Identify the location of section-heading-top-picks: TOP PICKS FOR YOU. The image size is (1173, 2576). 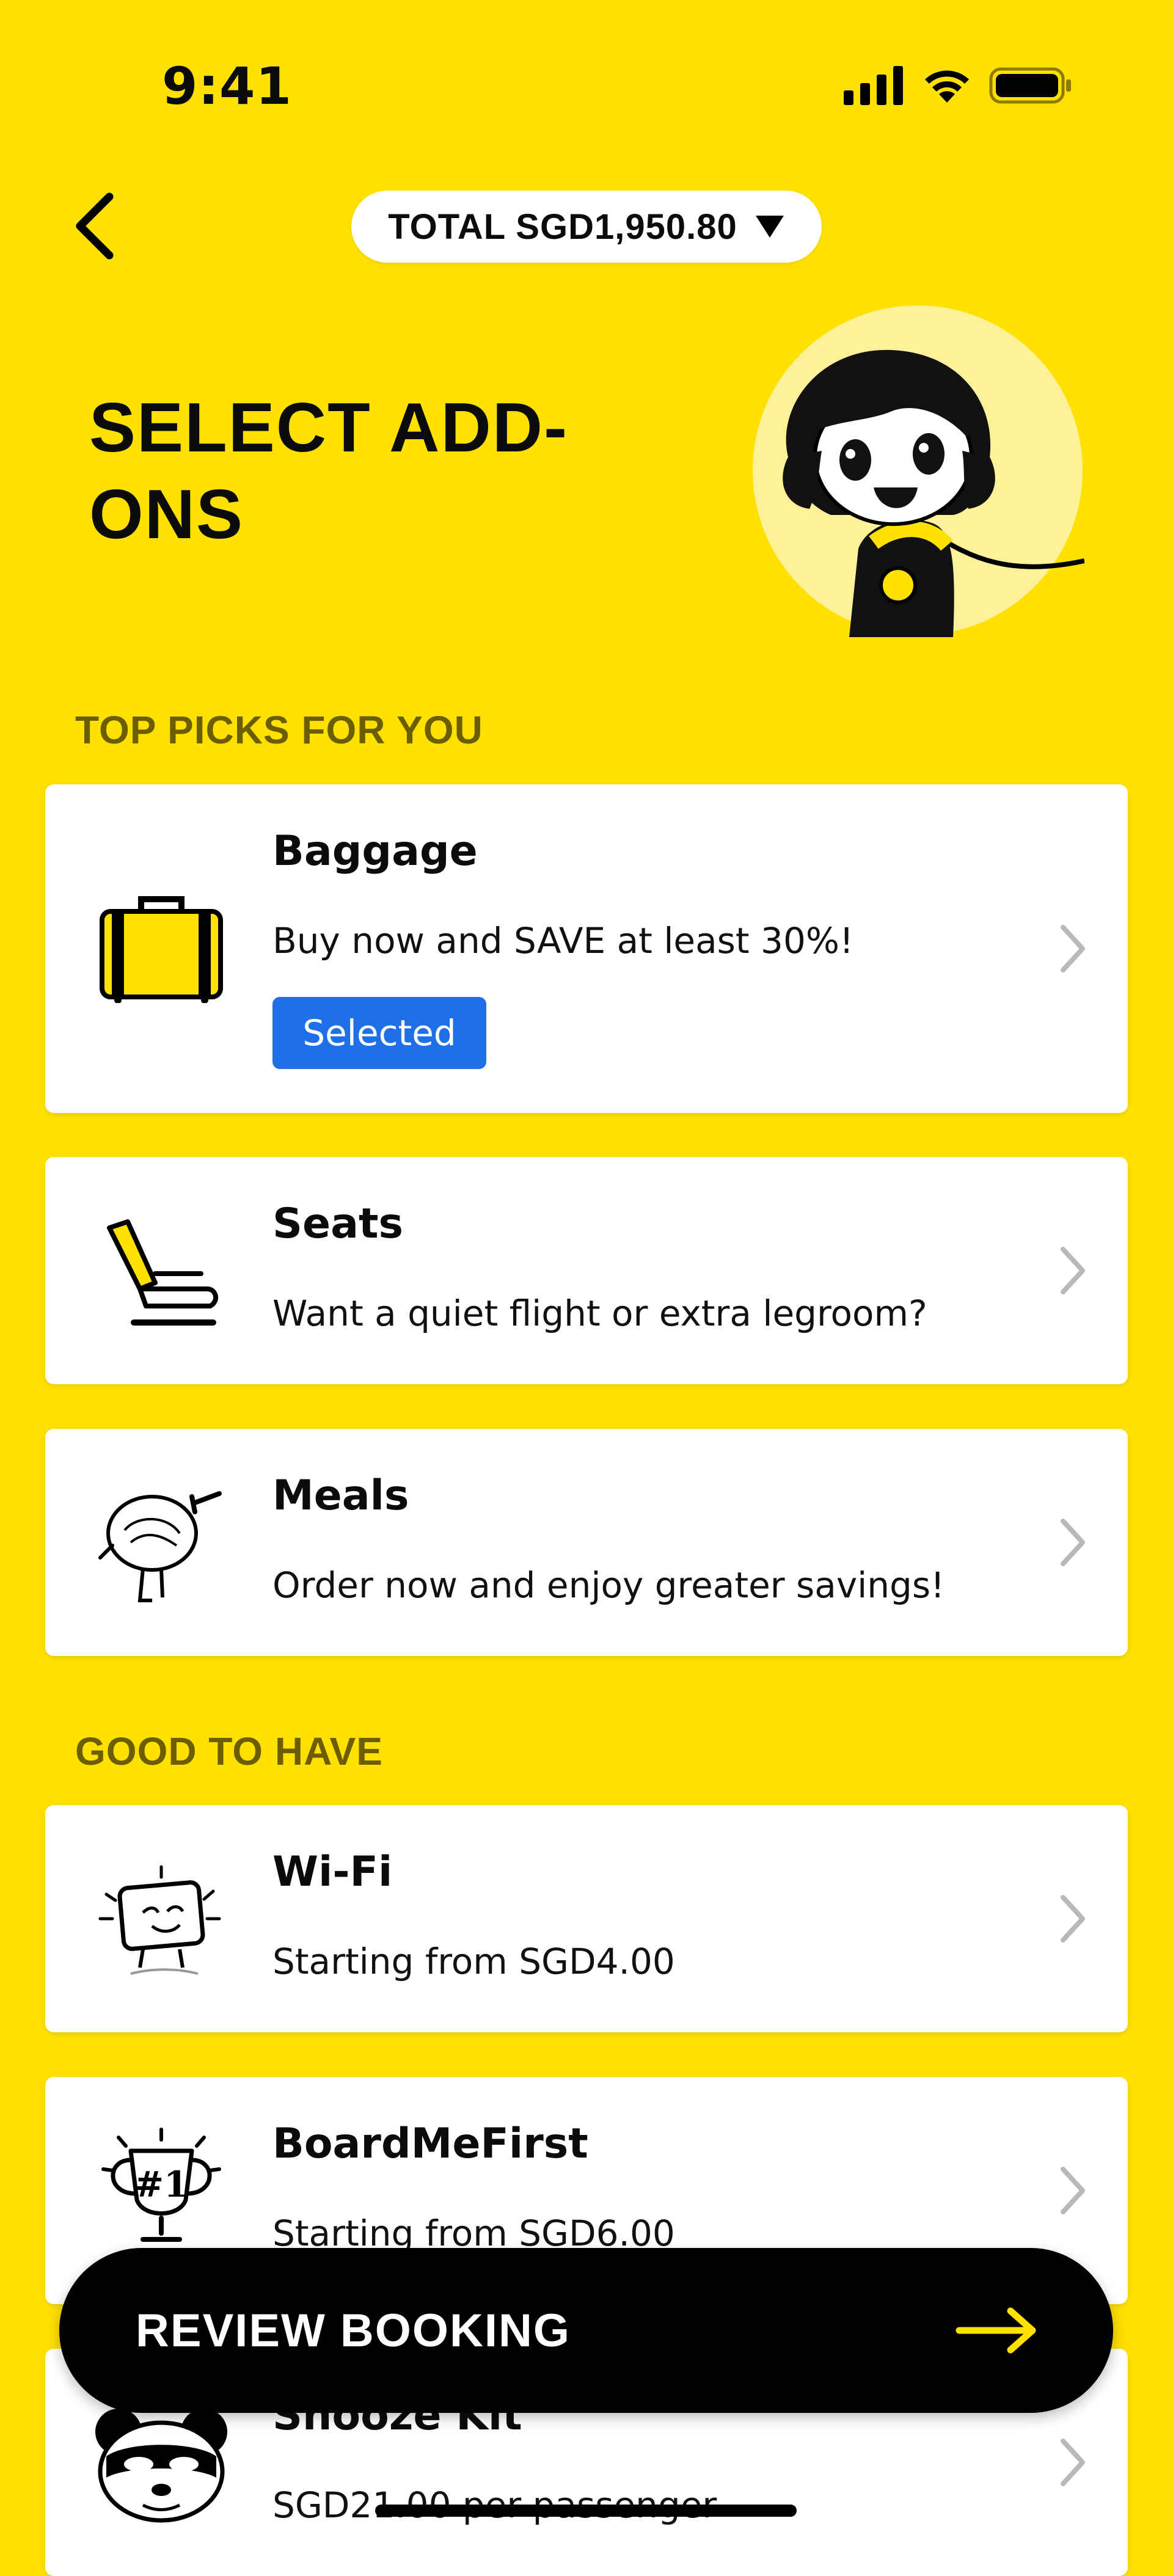
(279, 730).